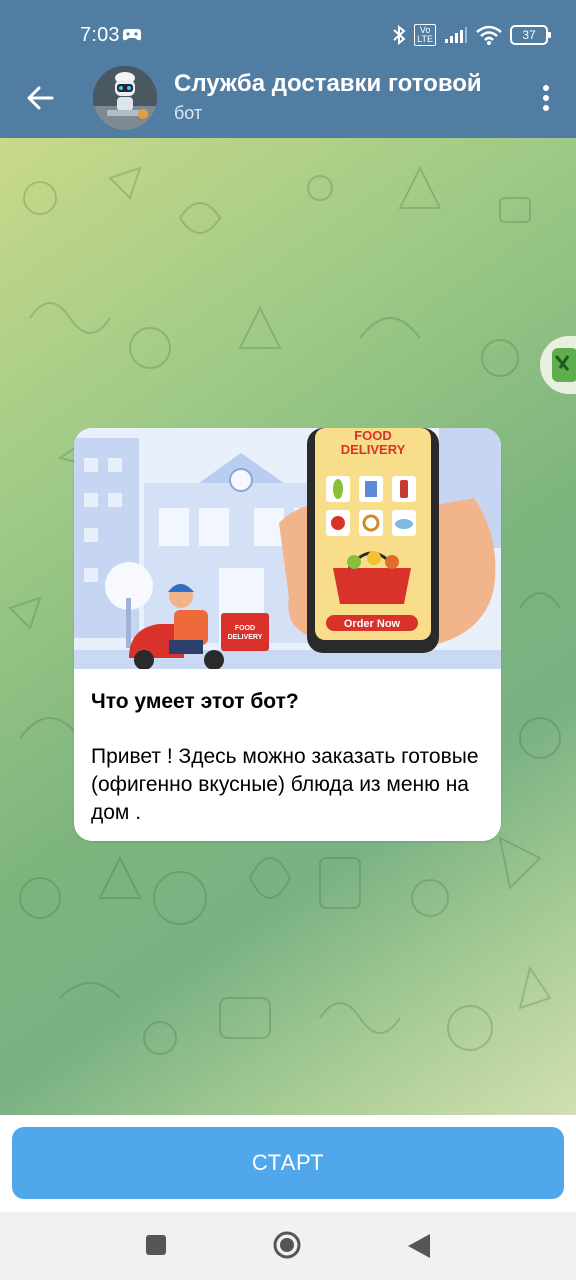  Describe the element at coordinates (40, 98) in the screenshot. I see `back-button` at that location.